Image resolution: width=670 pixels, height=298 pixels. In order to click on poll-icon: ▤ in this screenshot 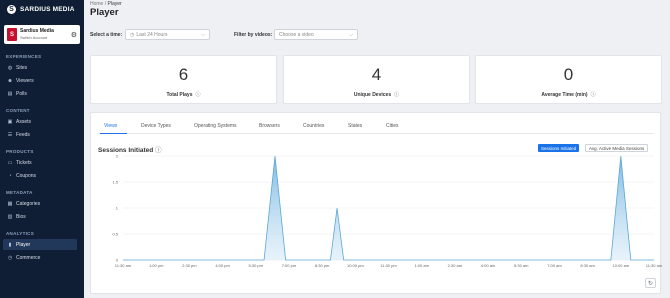, I will do `click(10, 93)`.